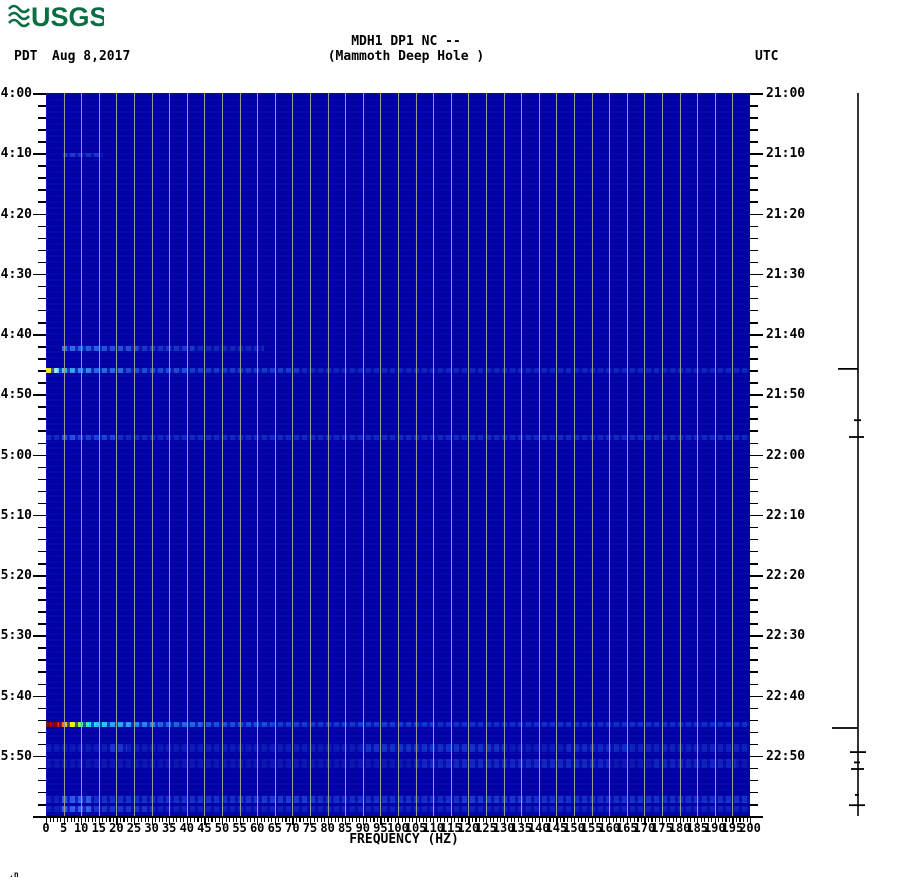 This screenshot has height=892, width=902. What do you see at coordinates (767, 56) in the screenshot?
I see `timezone-right-label: UTC` at bounding box center [767, 56].